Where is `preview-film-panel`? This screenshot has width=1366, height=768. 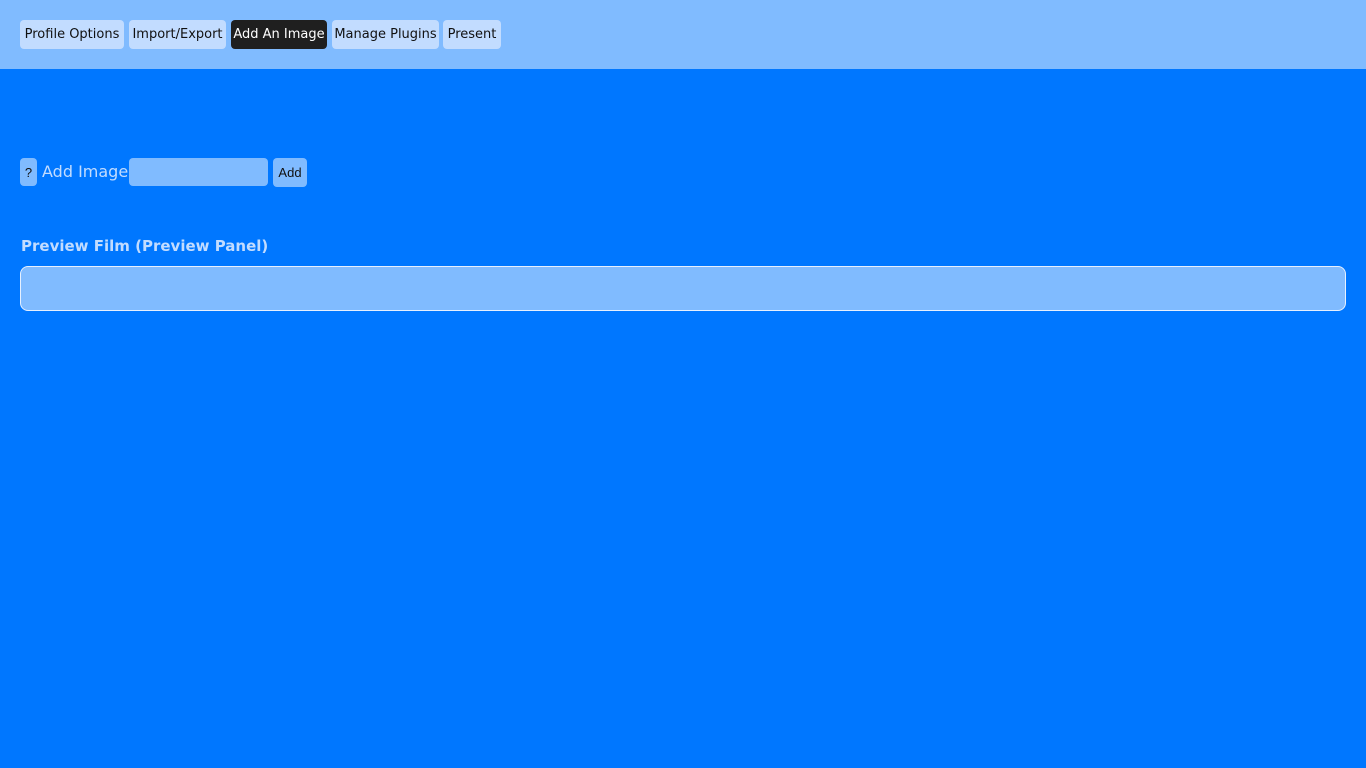
preview-film-panel is located at coordinates (683, 288).